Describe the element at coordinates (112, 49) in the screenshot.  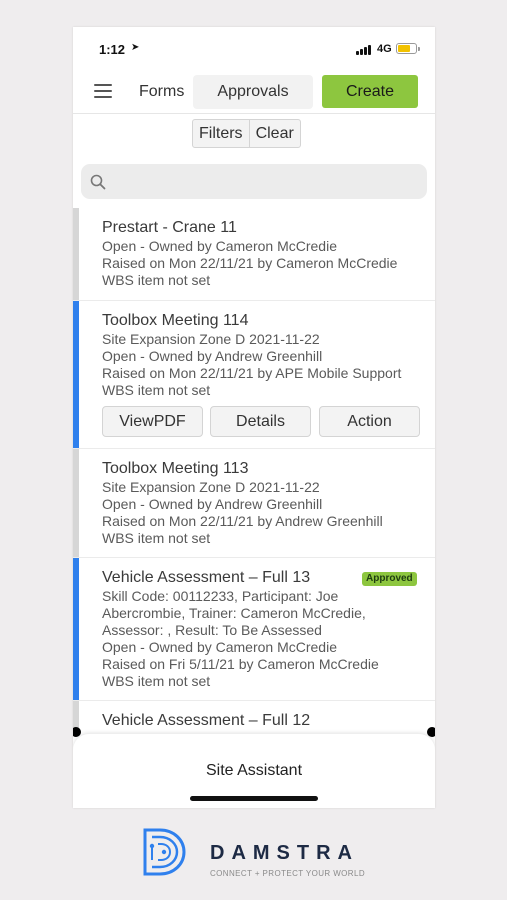
I see `status-time: 1:12` at that location.